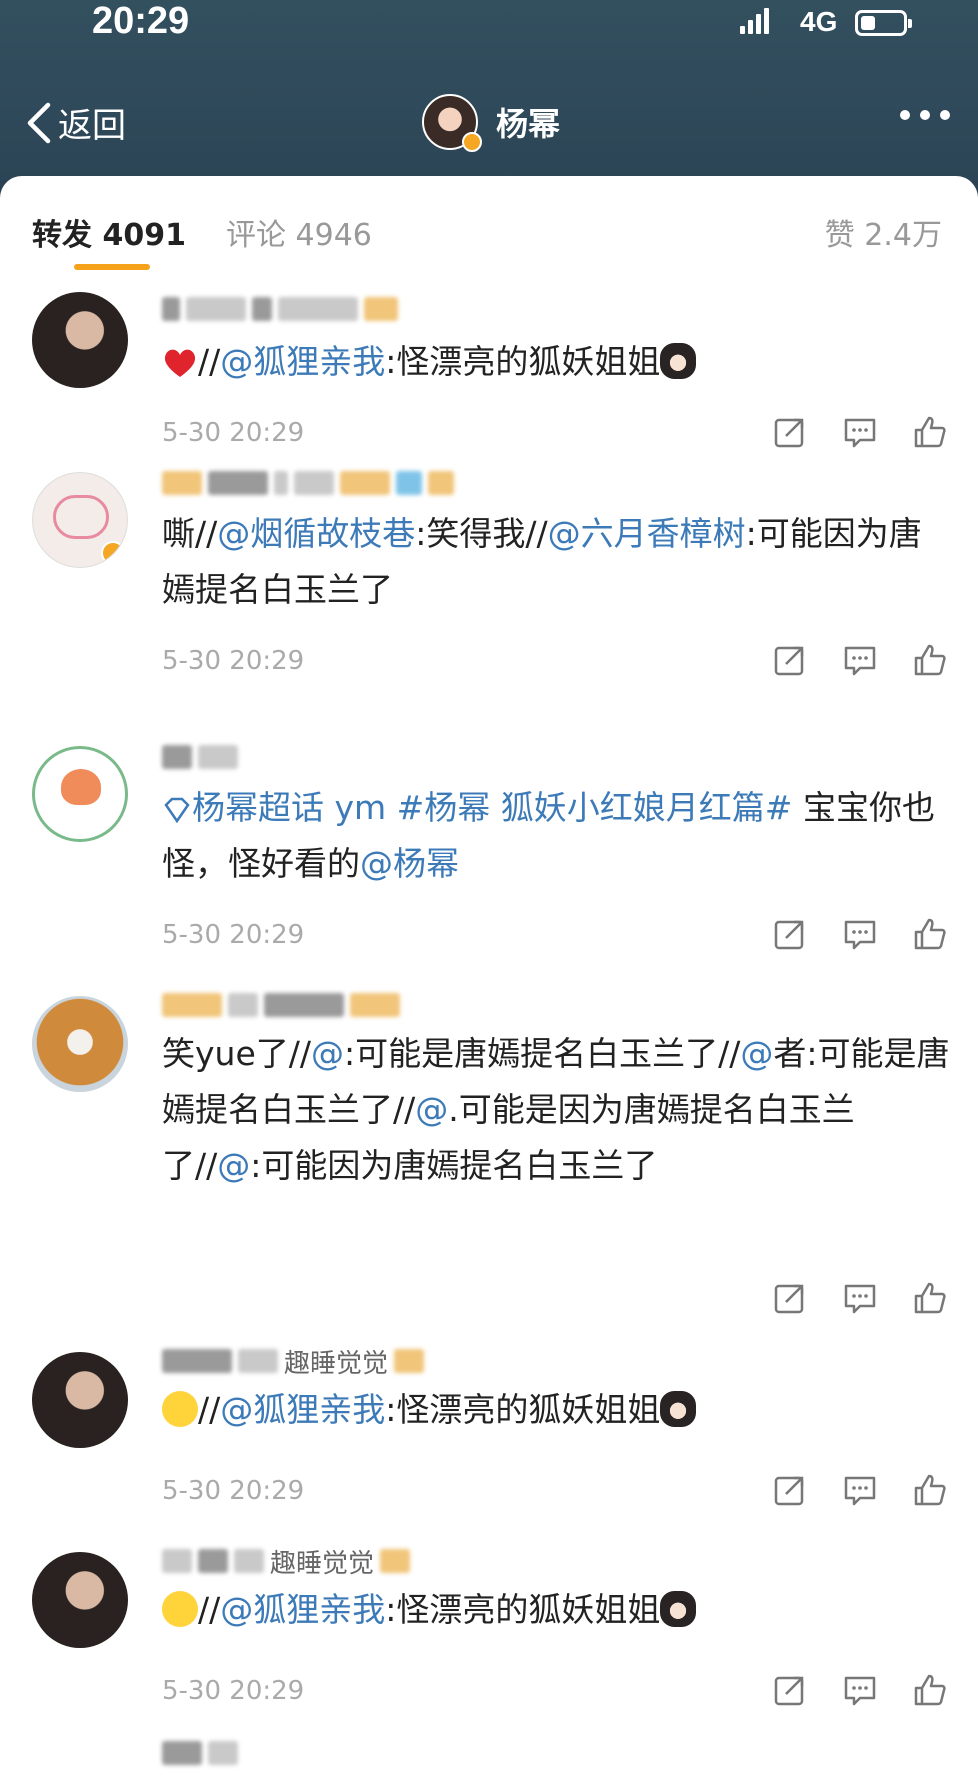  What do you see at coordinates (109, 232) in the screenshot?
I see `tab-repost: 转发 4091` at bounding box center [109, 232].